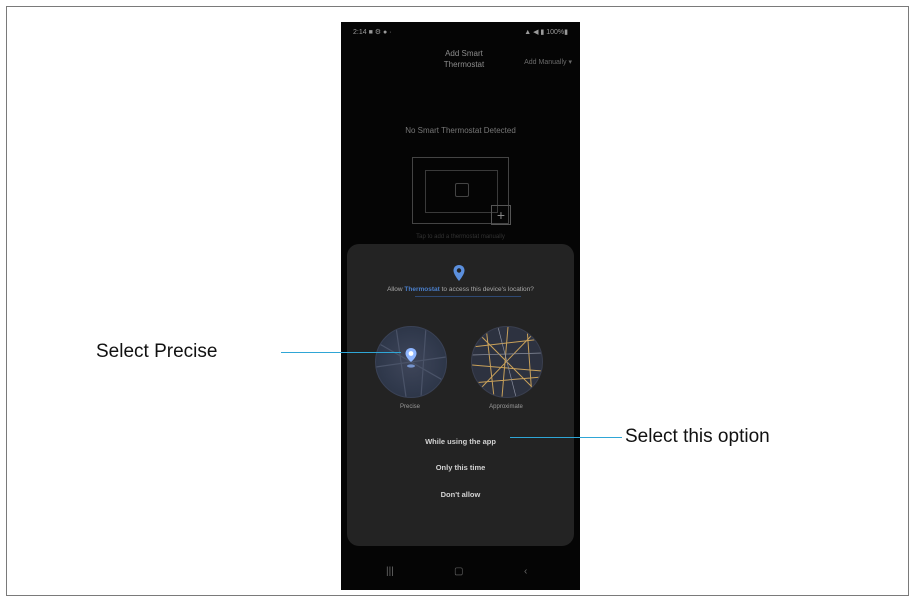  What do you see at coordinates (464, 53) in the screenshot?
I see `page-title-line1: Add Smart` at bounding box center [464, 53].